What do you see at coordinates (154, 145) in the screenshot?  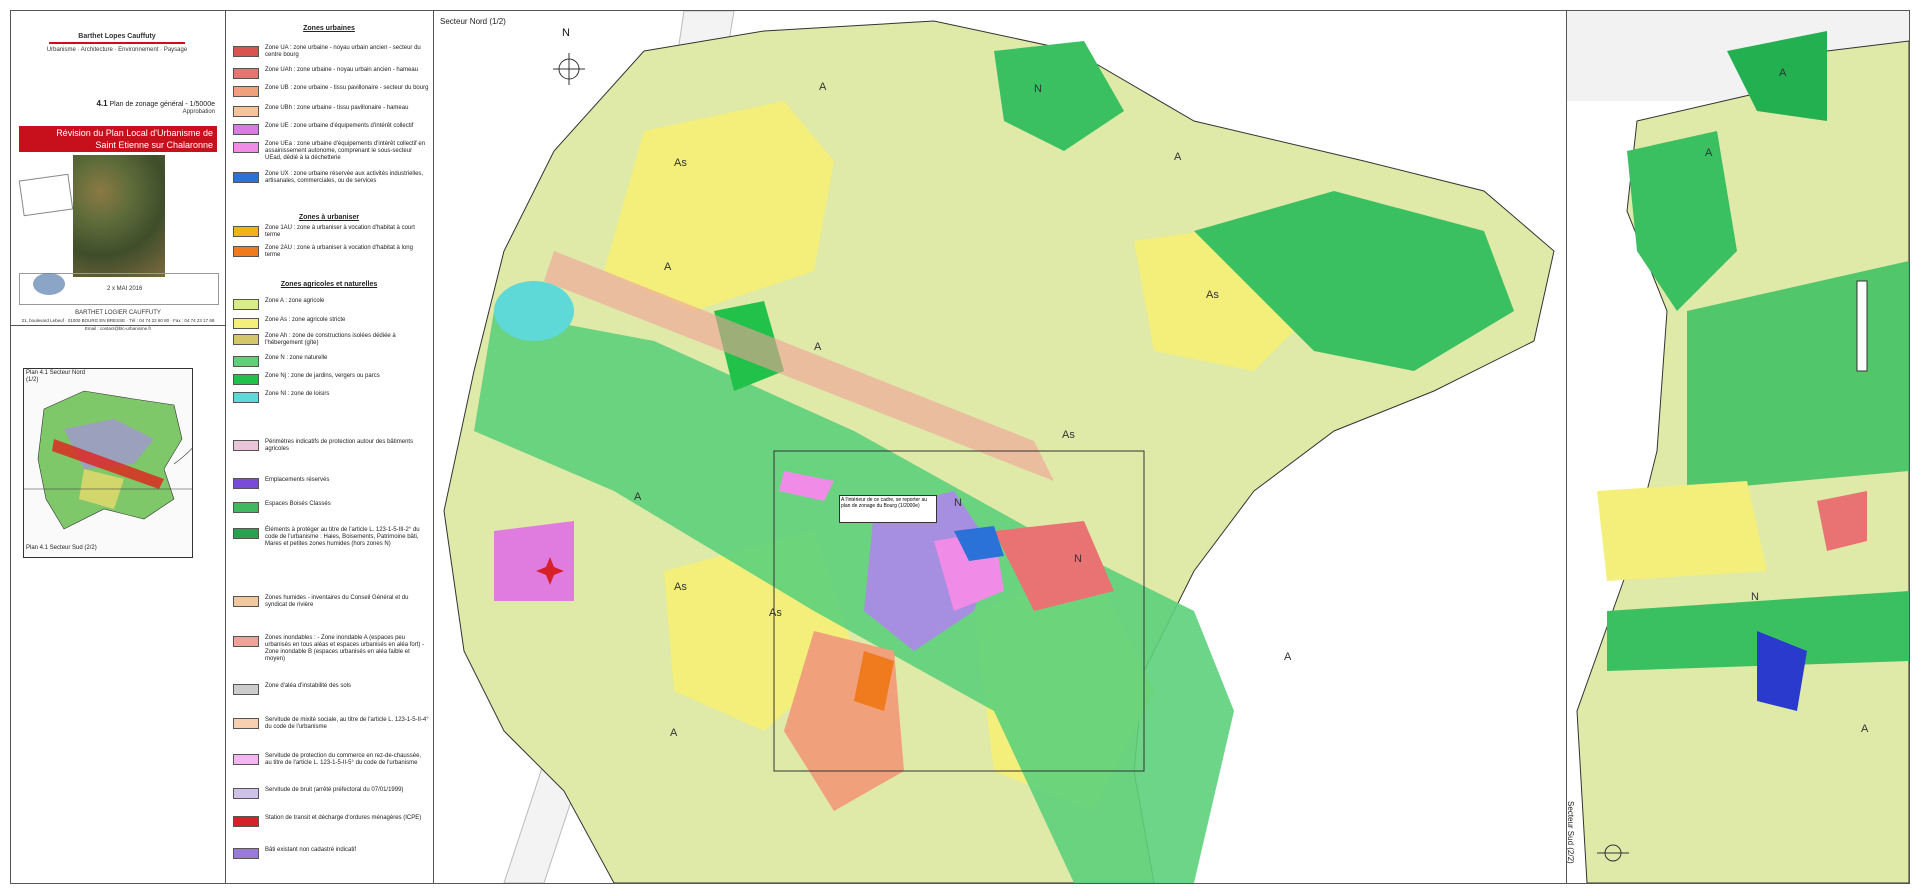 I see `banner-line-2: Saint Etienne sur Chalaronne` at bounding box center [154, 145].